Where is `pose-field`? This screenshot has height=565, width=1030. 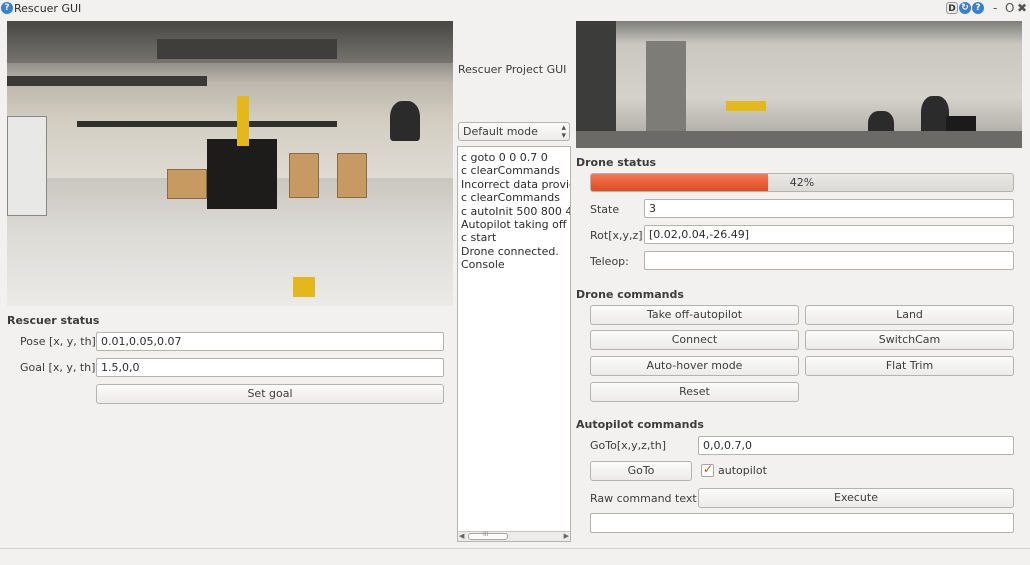 pose-field is located at coordinates (270, 341).